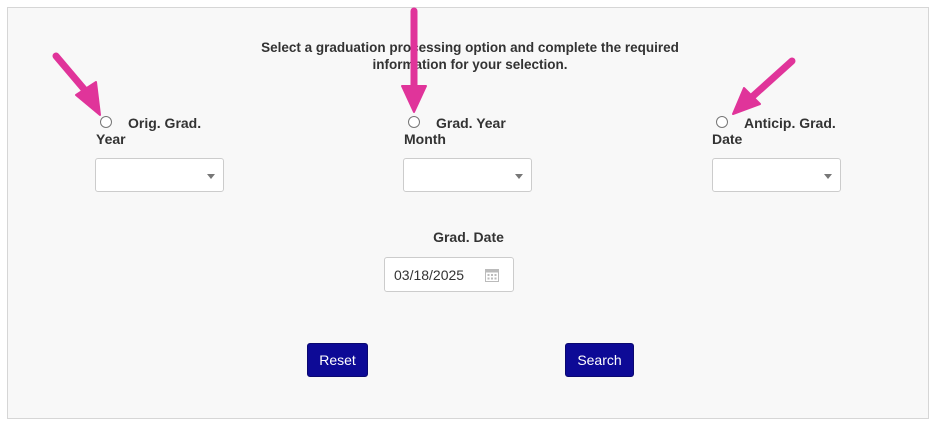 This screenshot has width=936, height=428. Describe the element at coordinates (492, 275) in the screenshot. I see `calendar-icon` at that location.